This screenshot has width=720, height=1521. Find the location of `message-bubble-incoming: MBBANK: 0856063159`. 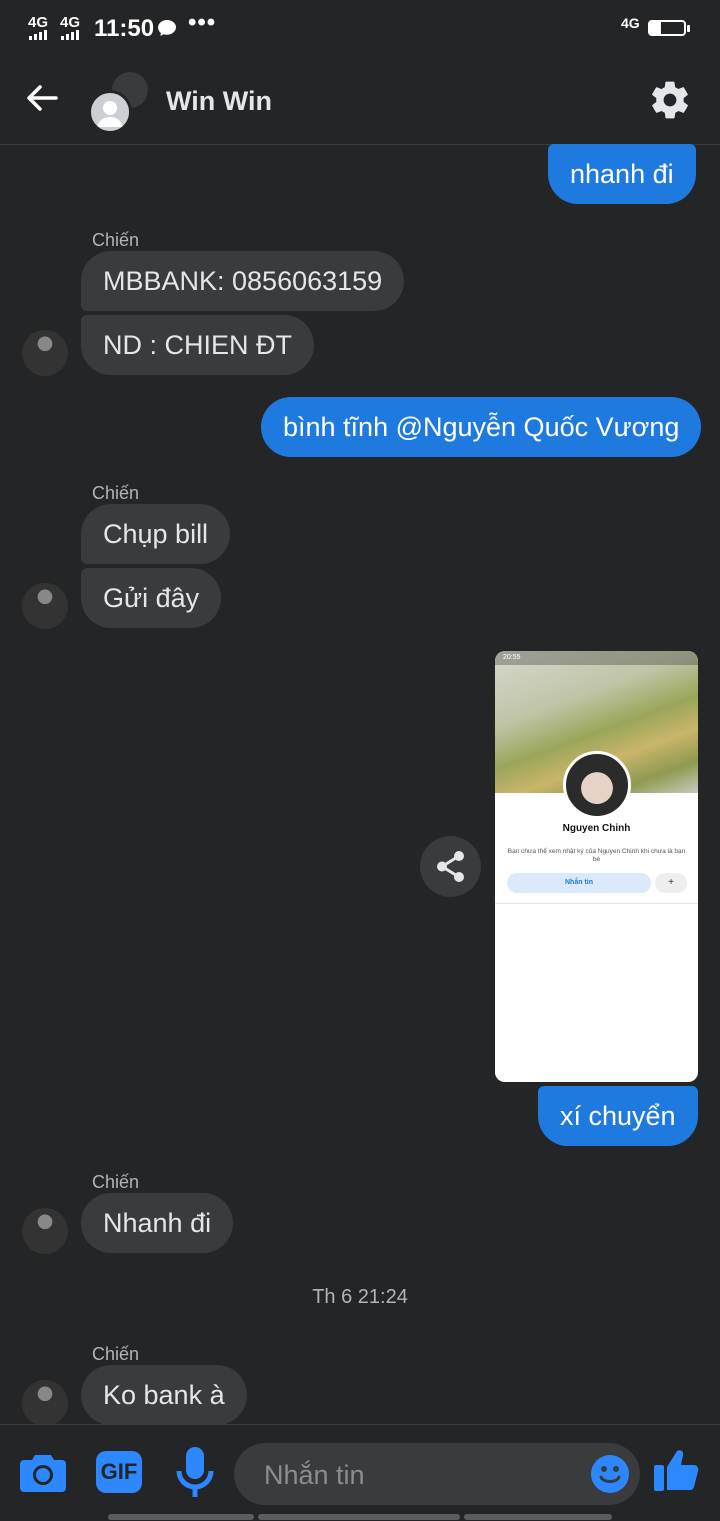

message-bubble-incoming: MBBANK: 0856063159 is located at coordinates (243, 281).